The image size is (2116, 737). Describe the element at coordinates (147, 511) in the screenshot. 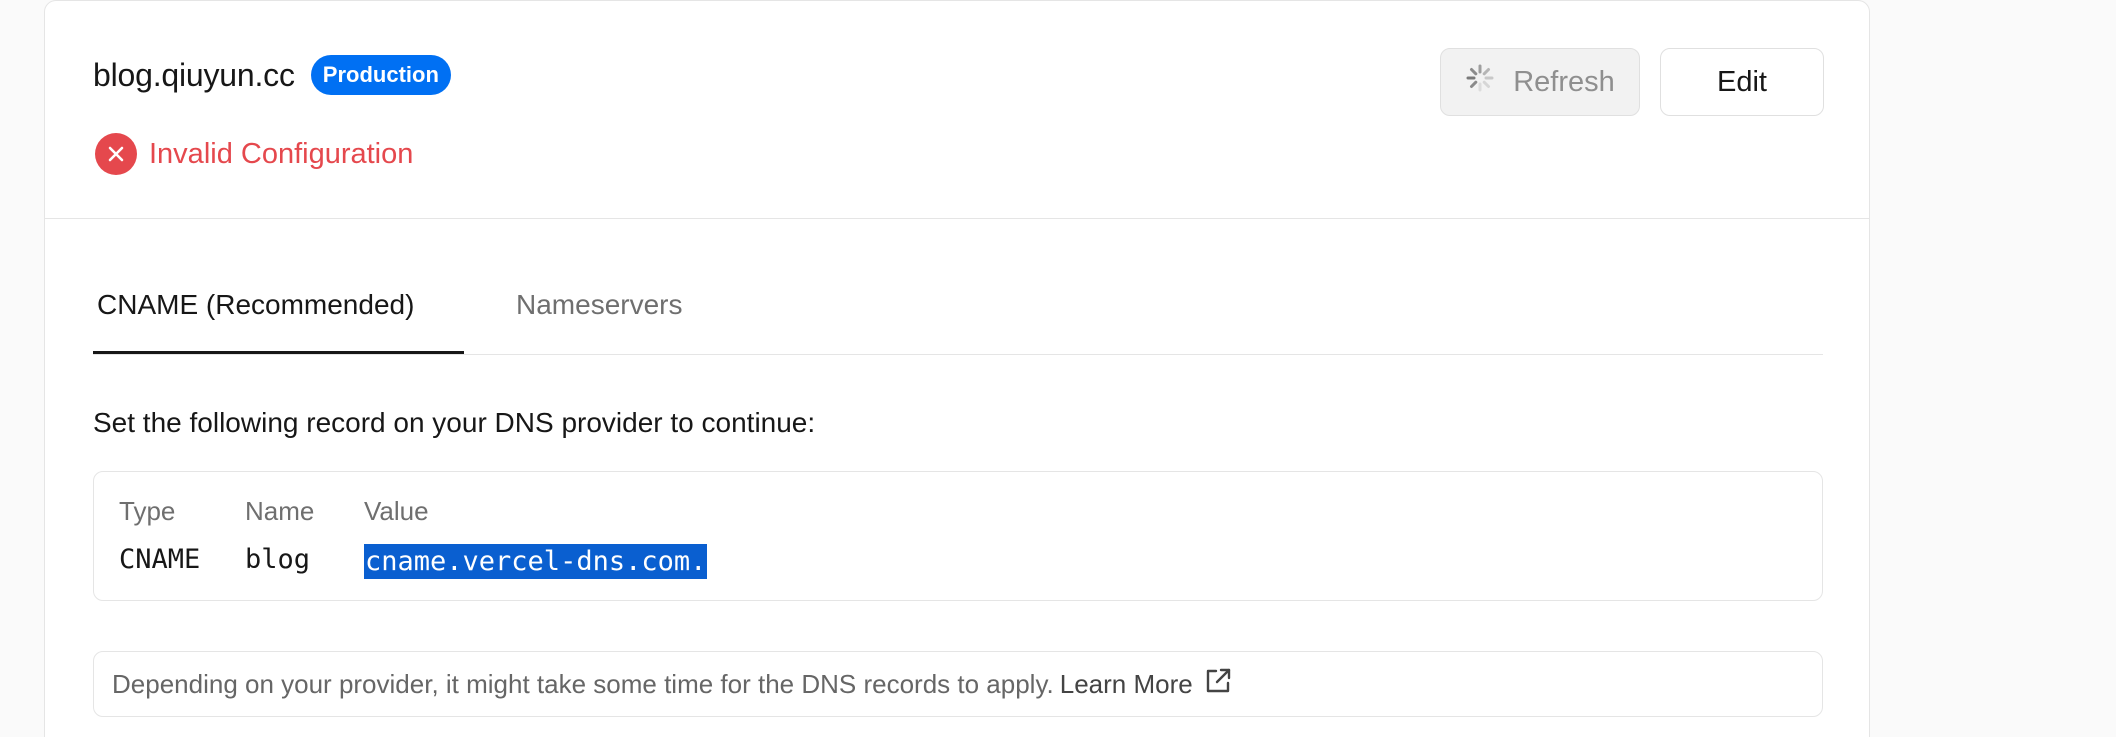

I see `type-header: Type` at that location.